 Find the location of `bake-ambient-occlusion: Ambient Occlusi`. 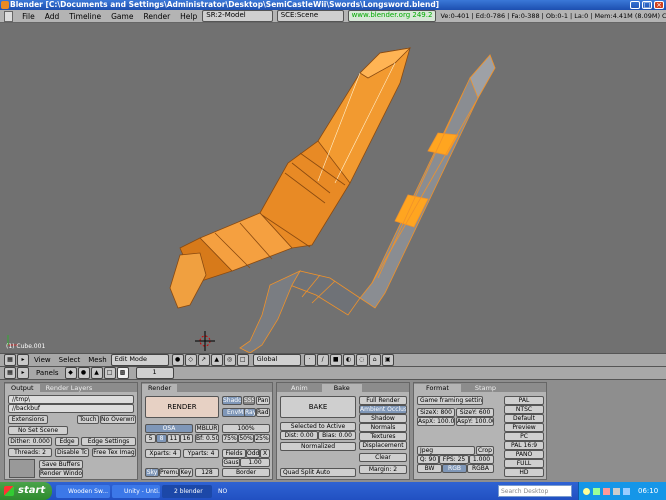

bake-ambient-occlusion: Ambient Occlusi is located at coordinates (383, 409).